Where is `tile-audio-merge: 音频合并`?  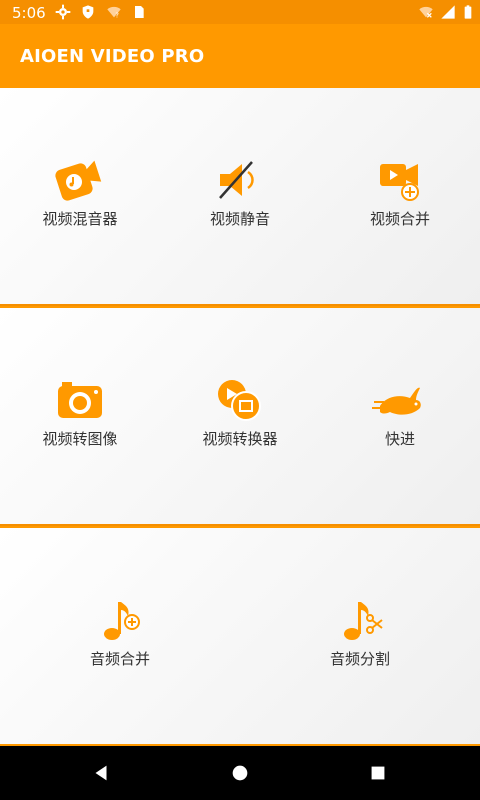
tile-audio-merge: 音频合并 is located at coordinates (120, 636).